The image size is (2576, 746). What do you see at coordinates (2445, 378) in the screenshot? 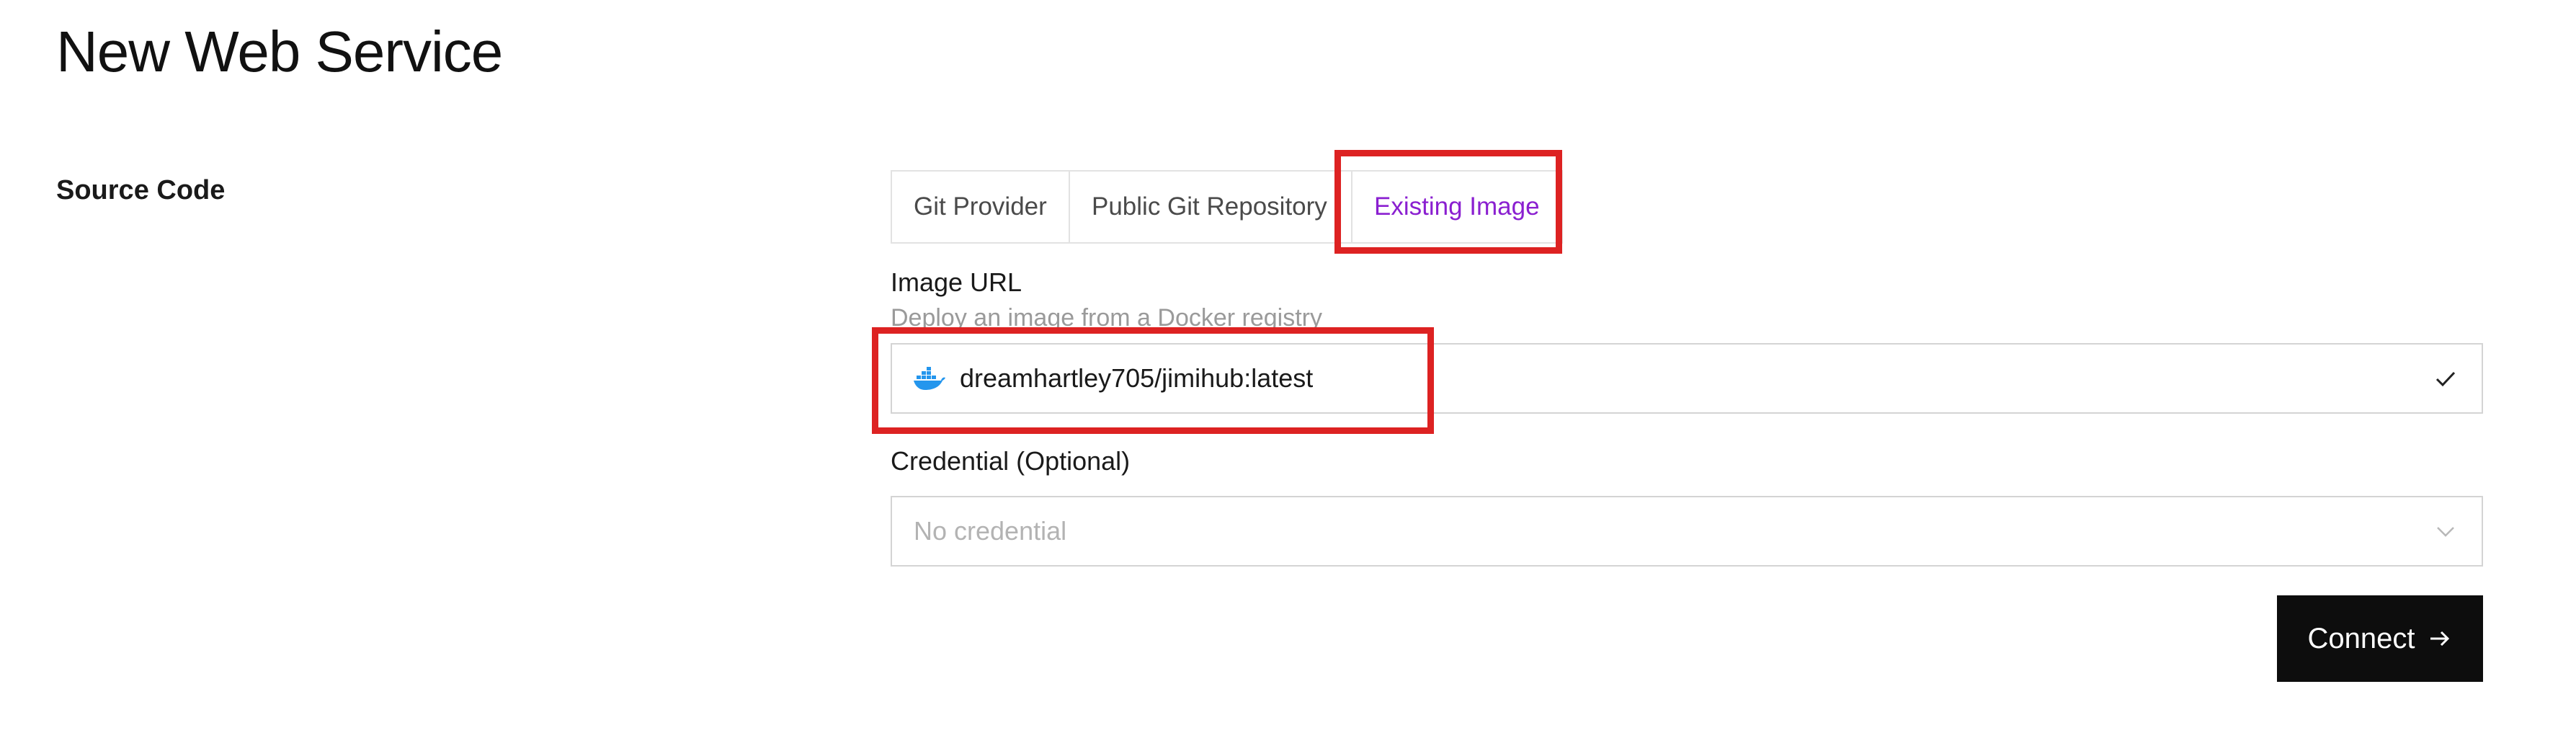
I see `check-icon` at bounding box center [2445, 378].